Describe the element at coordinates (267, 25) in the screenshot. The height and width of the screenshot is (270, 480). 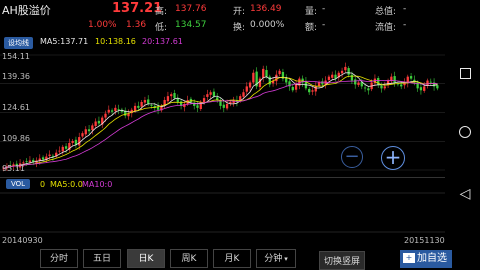
I see `turnover-value: 0.000%` at that location.